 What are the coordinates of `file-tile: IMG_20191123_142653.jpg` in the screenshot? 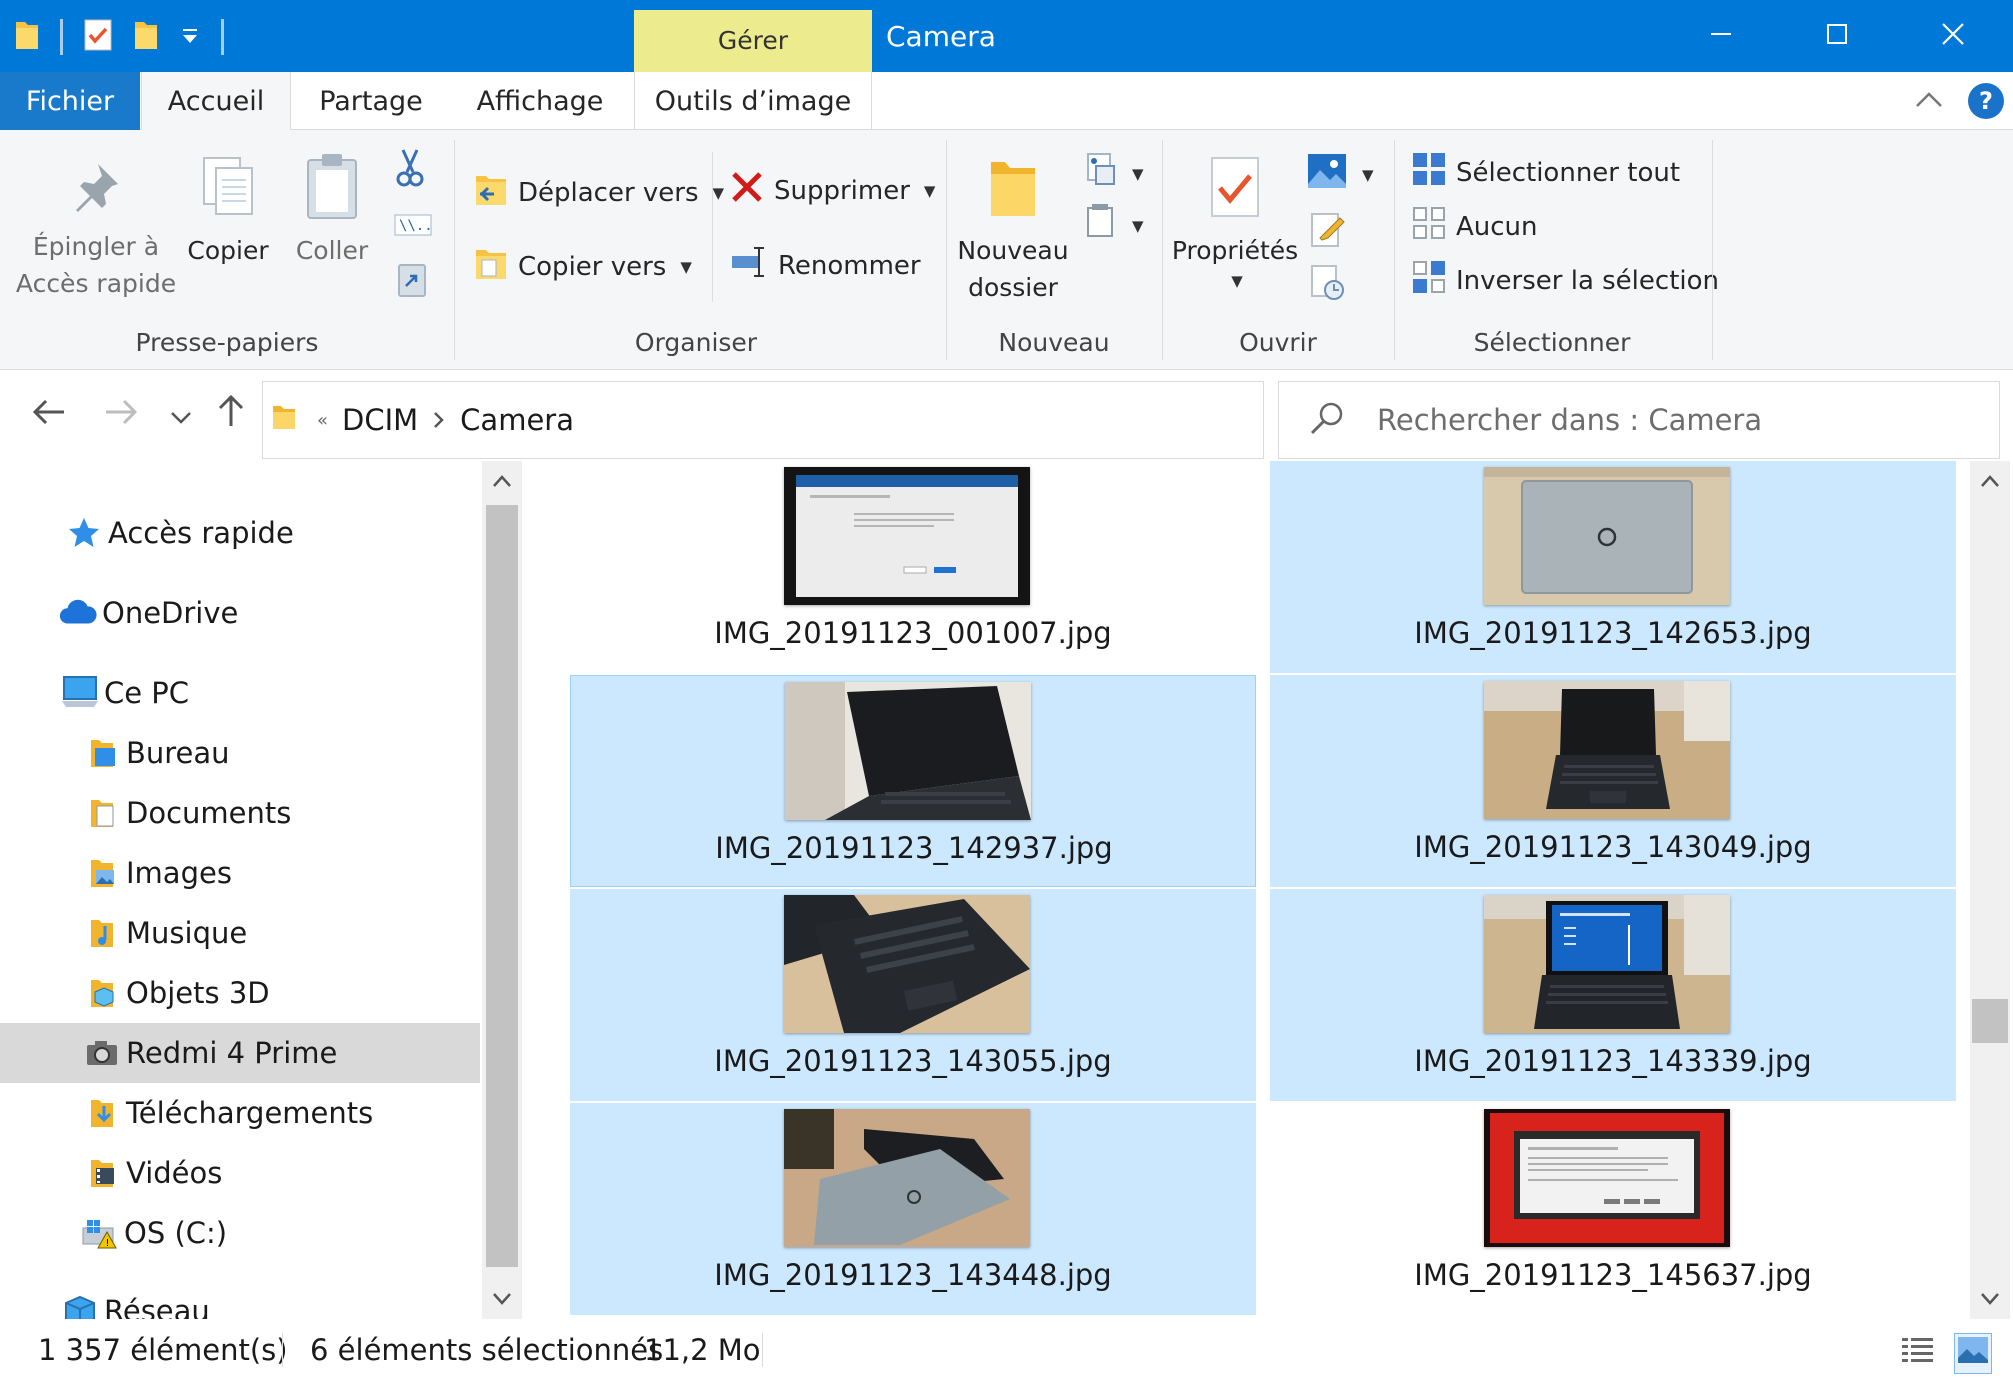 It's located at (1613, 567).